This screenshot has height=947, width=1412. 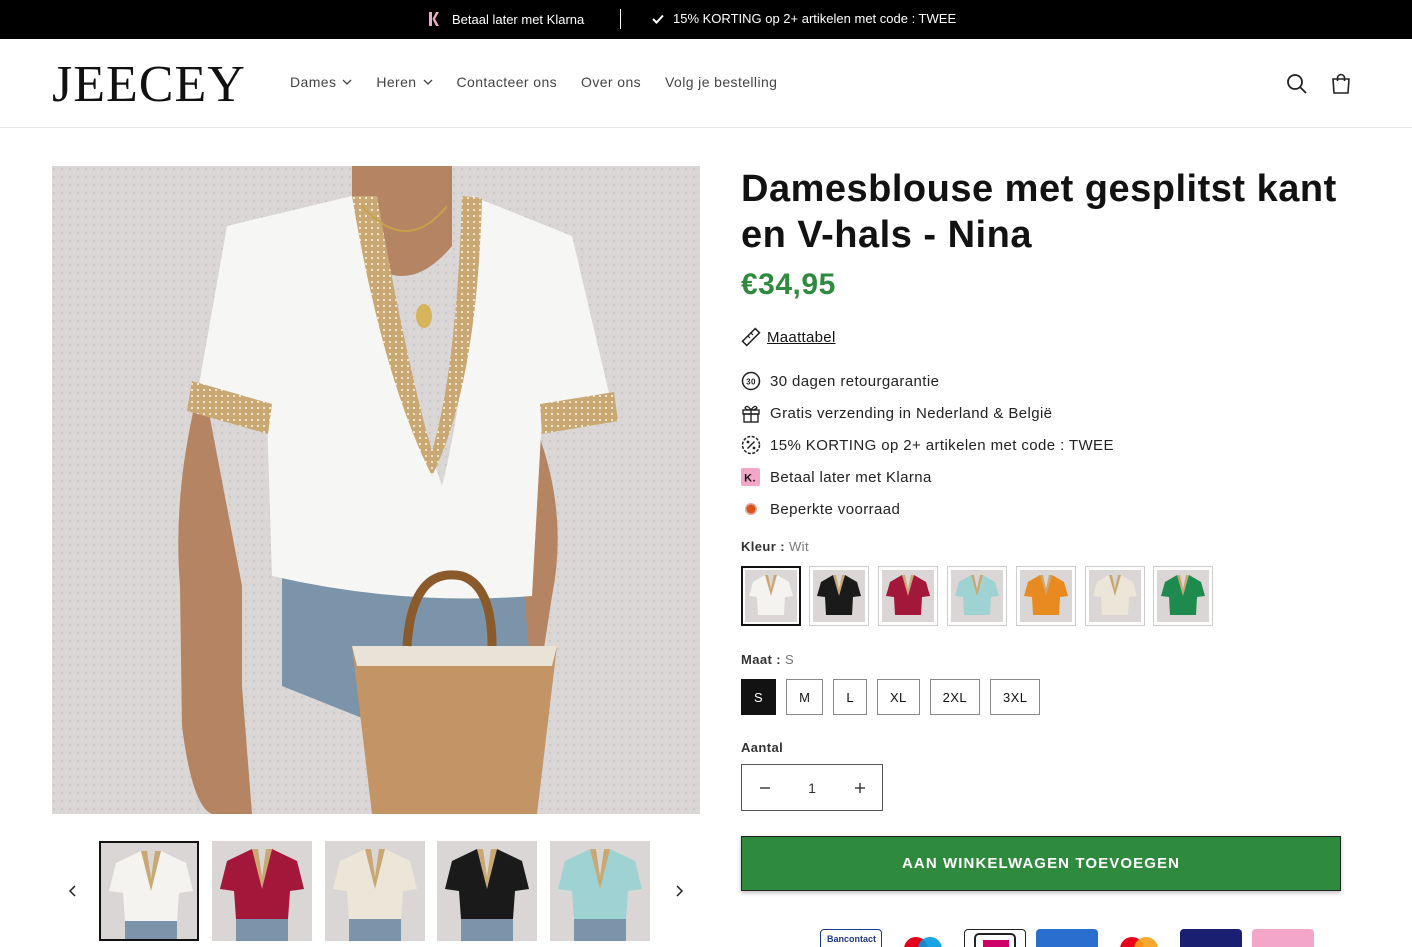 I want to click on feature-klarna: K. Betaal later met Klarna, so click(x=927, y=477).